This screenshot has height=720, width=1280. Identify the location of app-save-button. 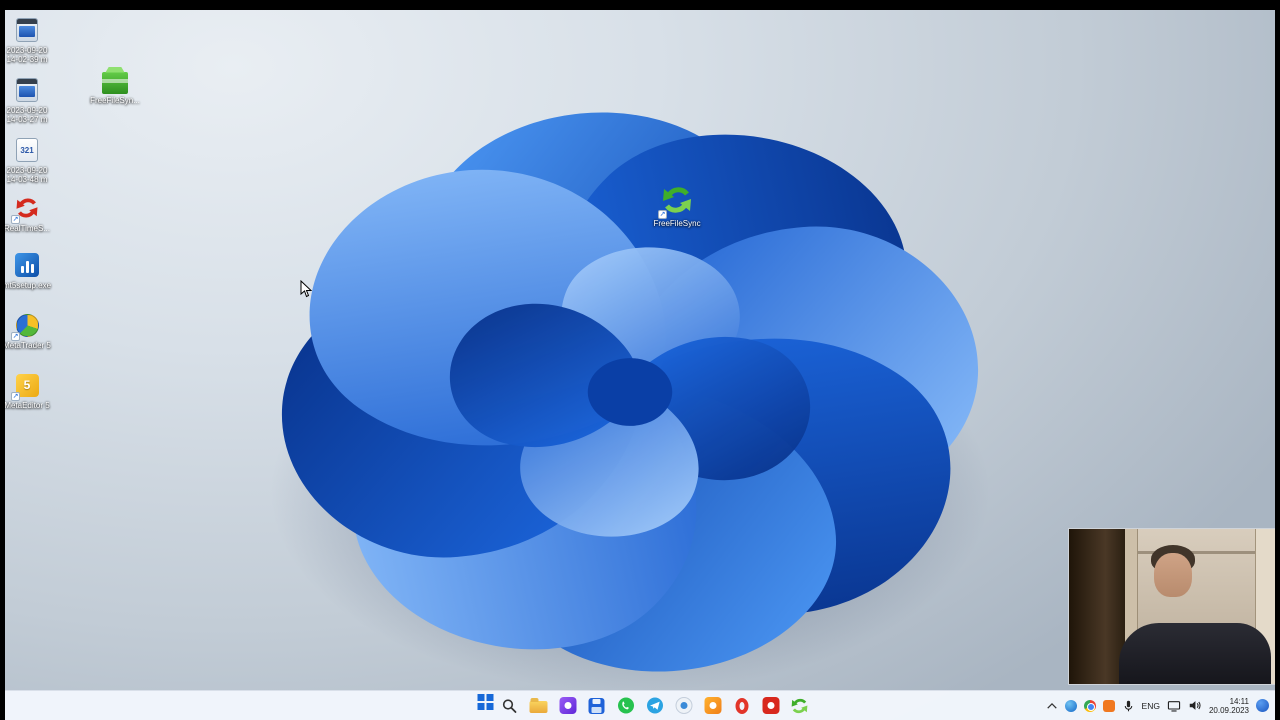
(597, 706).